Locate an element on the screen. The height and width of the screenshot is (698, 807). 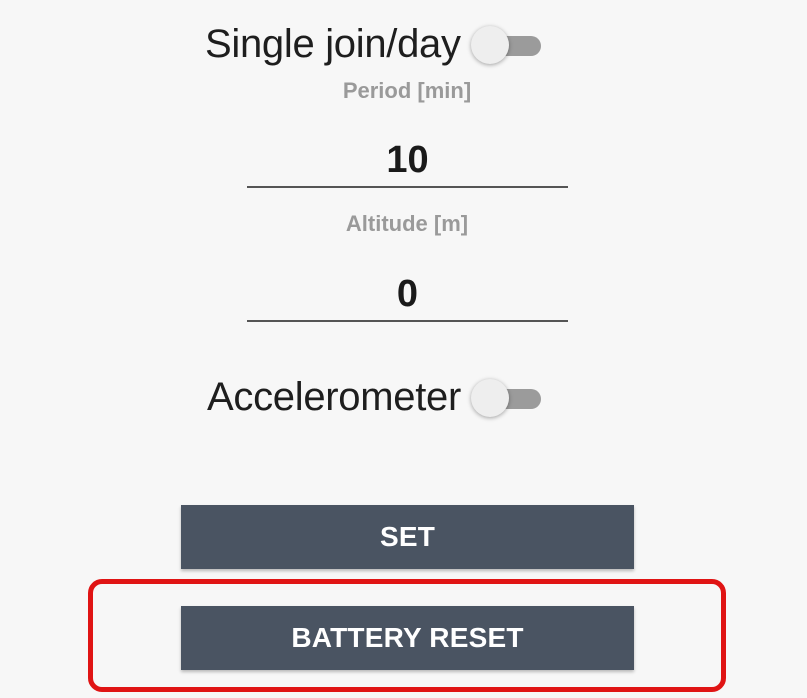
accelerometer-switch is located at coordinates (506, 398).